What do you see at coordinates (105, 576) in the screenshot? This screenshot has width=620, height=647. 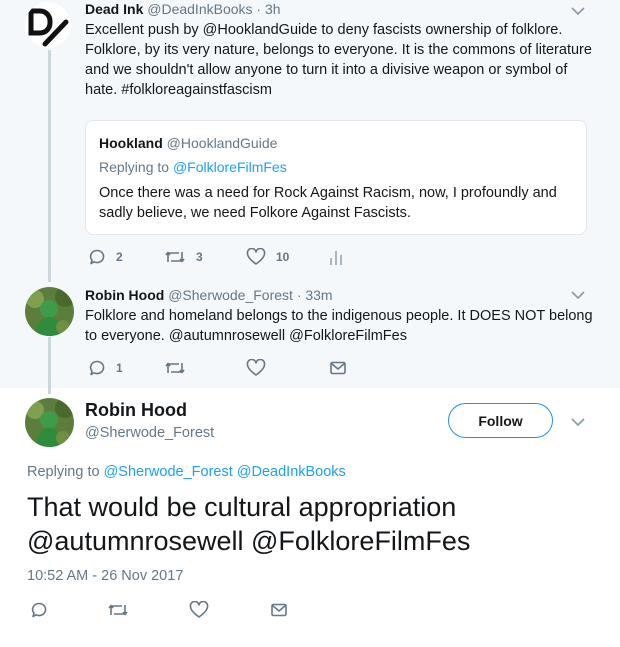 I see `tweet-timestamp: 10:52 AM - 26 Nov 2017` at bounding box center [105, 576].